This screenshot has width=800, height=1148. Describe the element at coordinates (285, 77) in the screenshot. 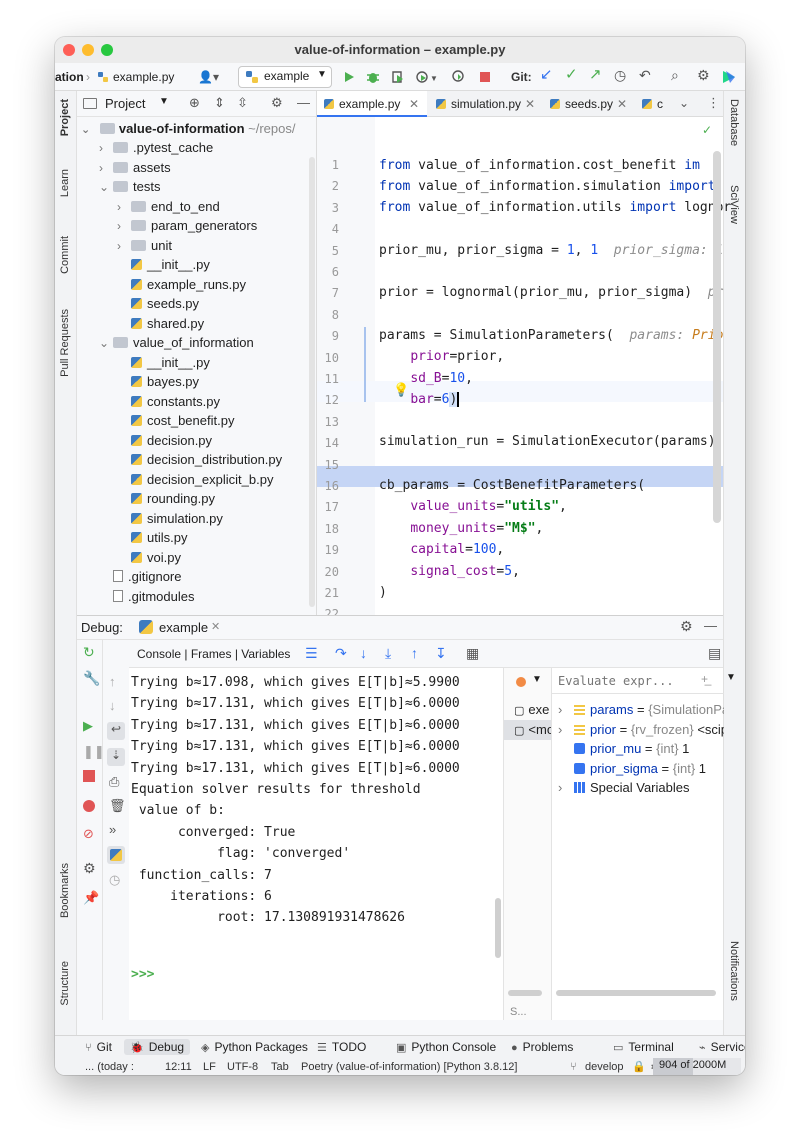

I see `run-config-select: example ▼` at that location.